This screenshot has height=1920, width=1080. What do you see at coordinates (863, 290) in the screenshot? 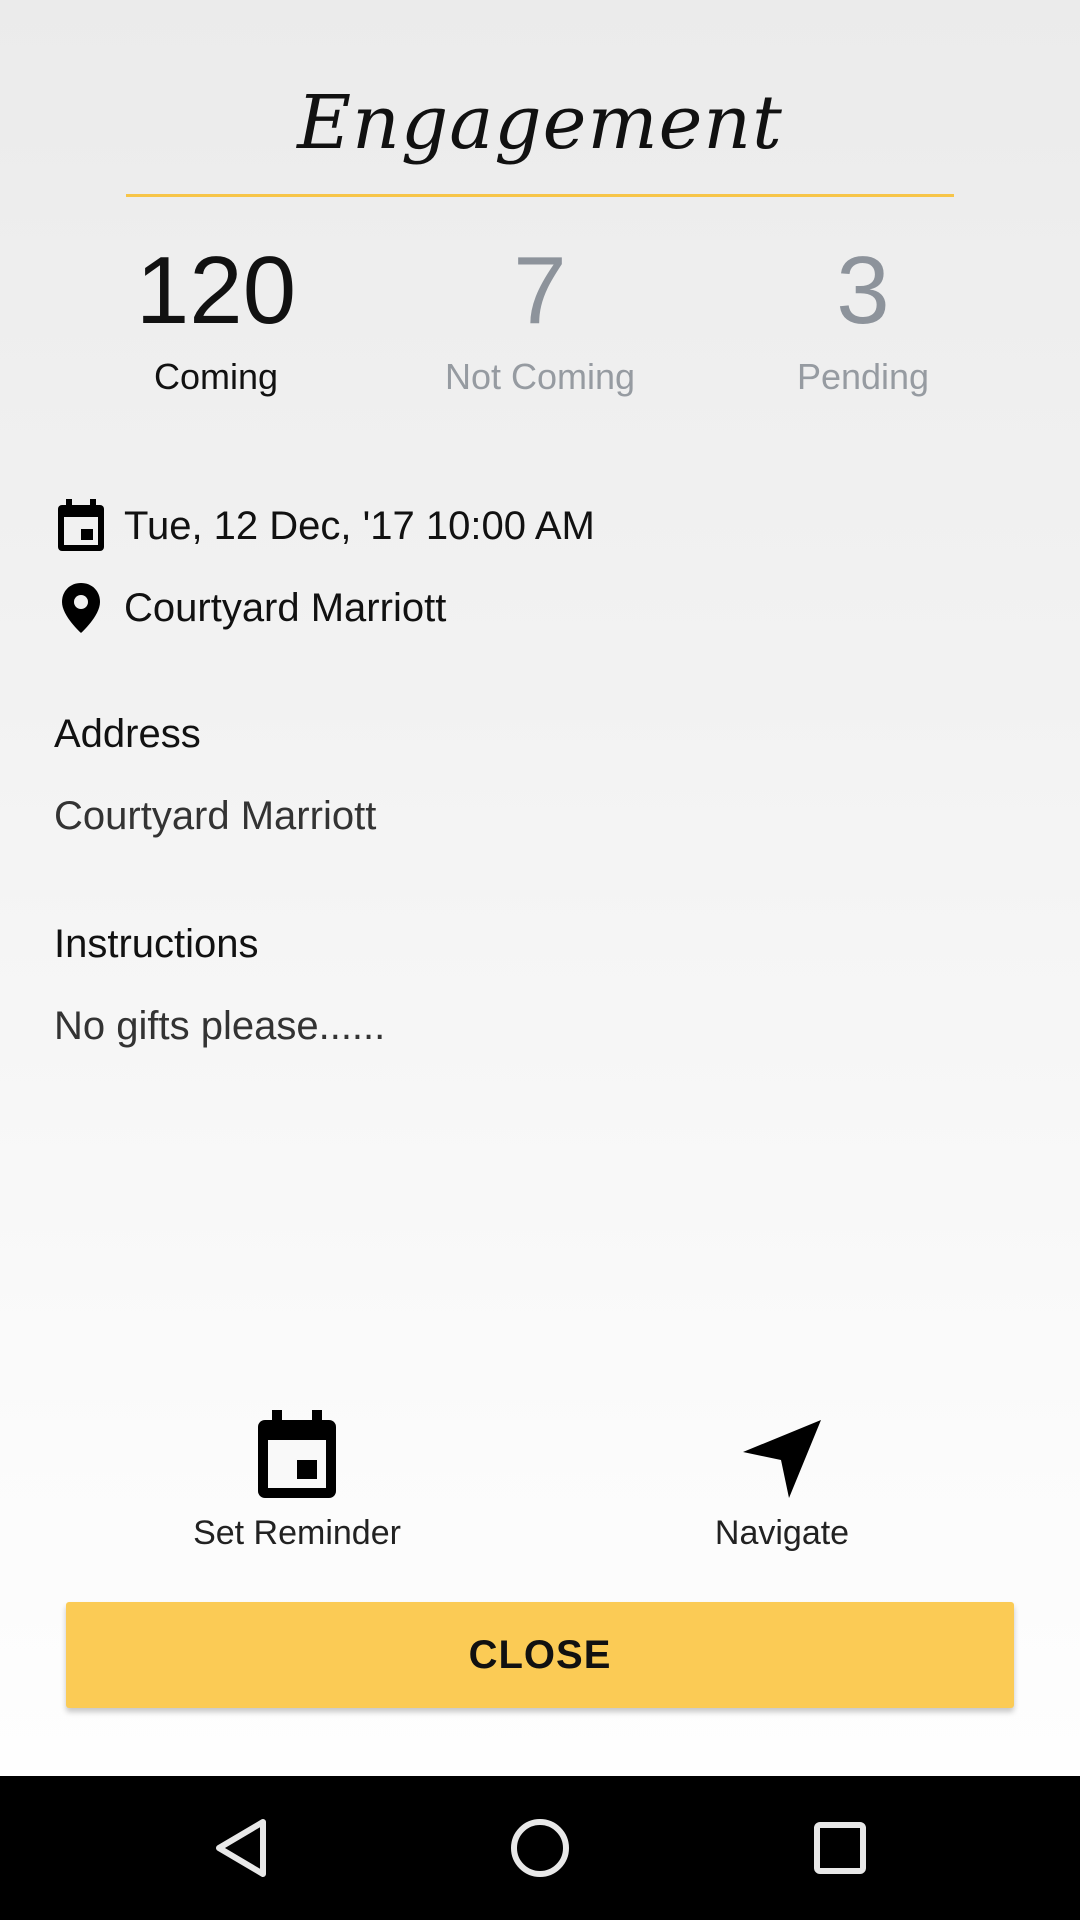
I see `stat-pending-count: 3` at bounding box center [863, 290].